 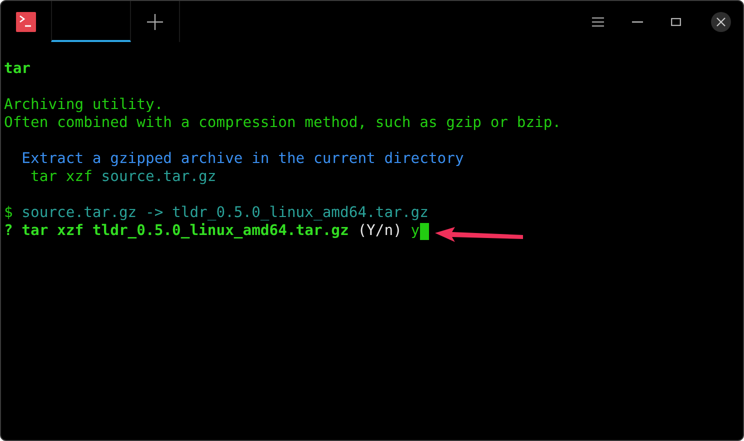 What do you see at coordinates (721, 22) in the screenshot?
I see `close-icon` at bounding box center [721, 22].